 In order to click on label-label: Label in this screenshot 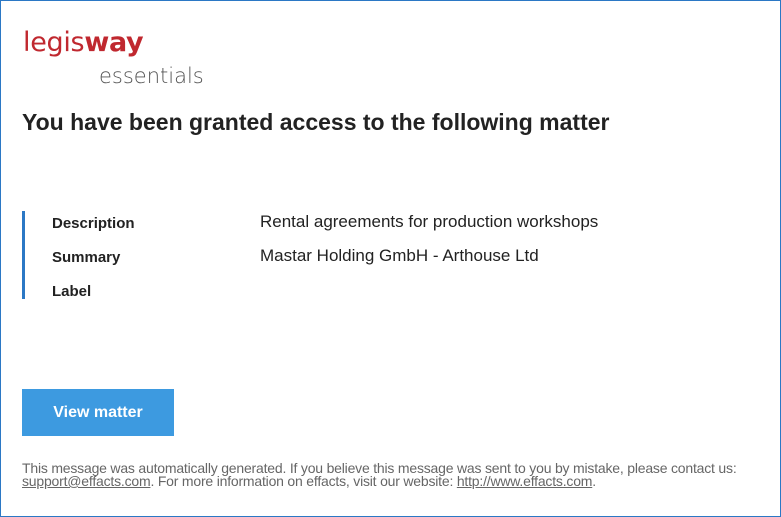, I will do `click(72, 291)`.